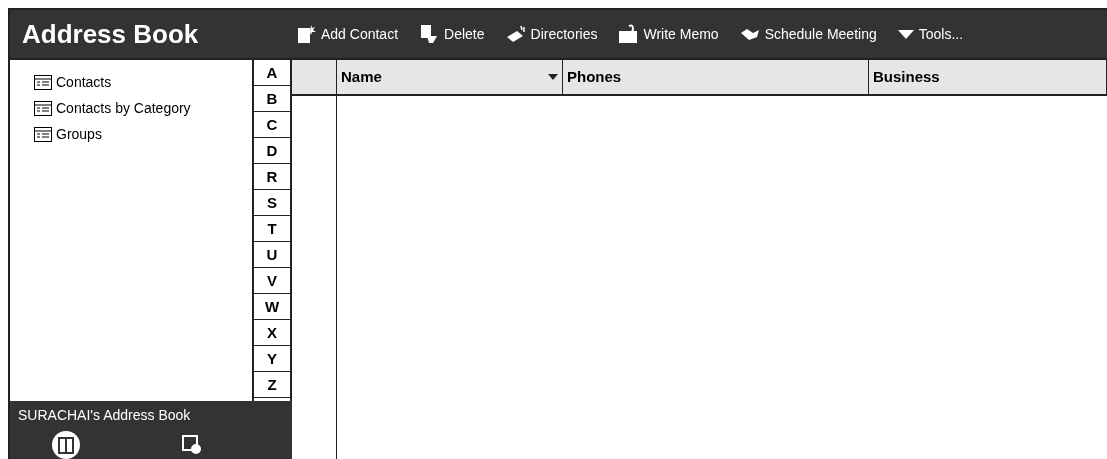  Describe the element at coordinates (272, 229) in the screenshot. I see `letter-tab: T` at that location.